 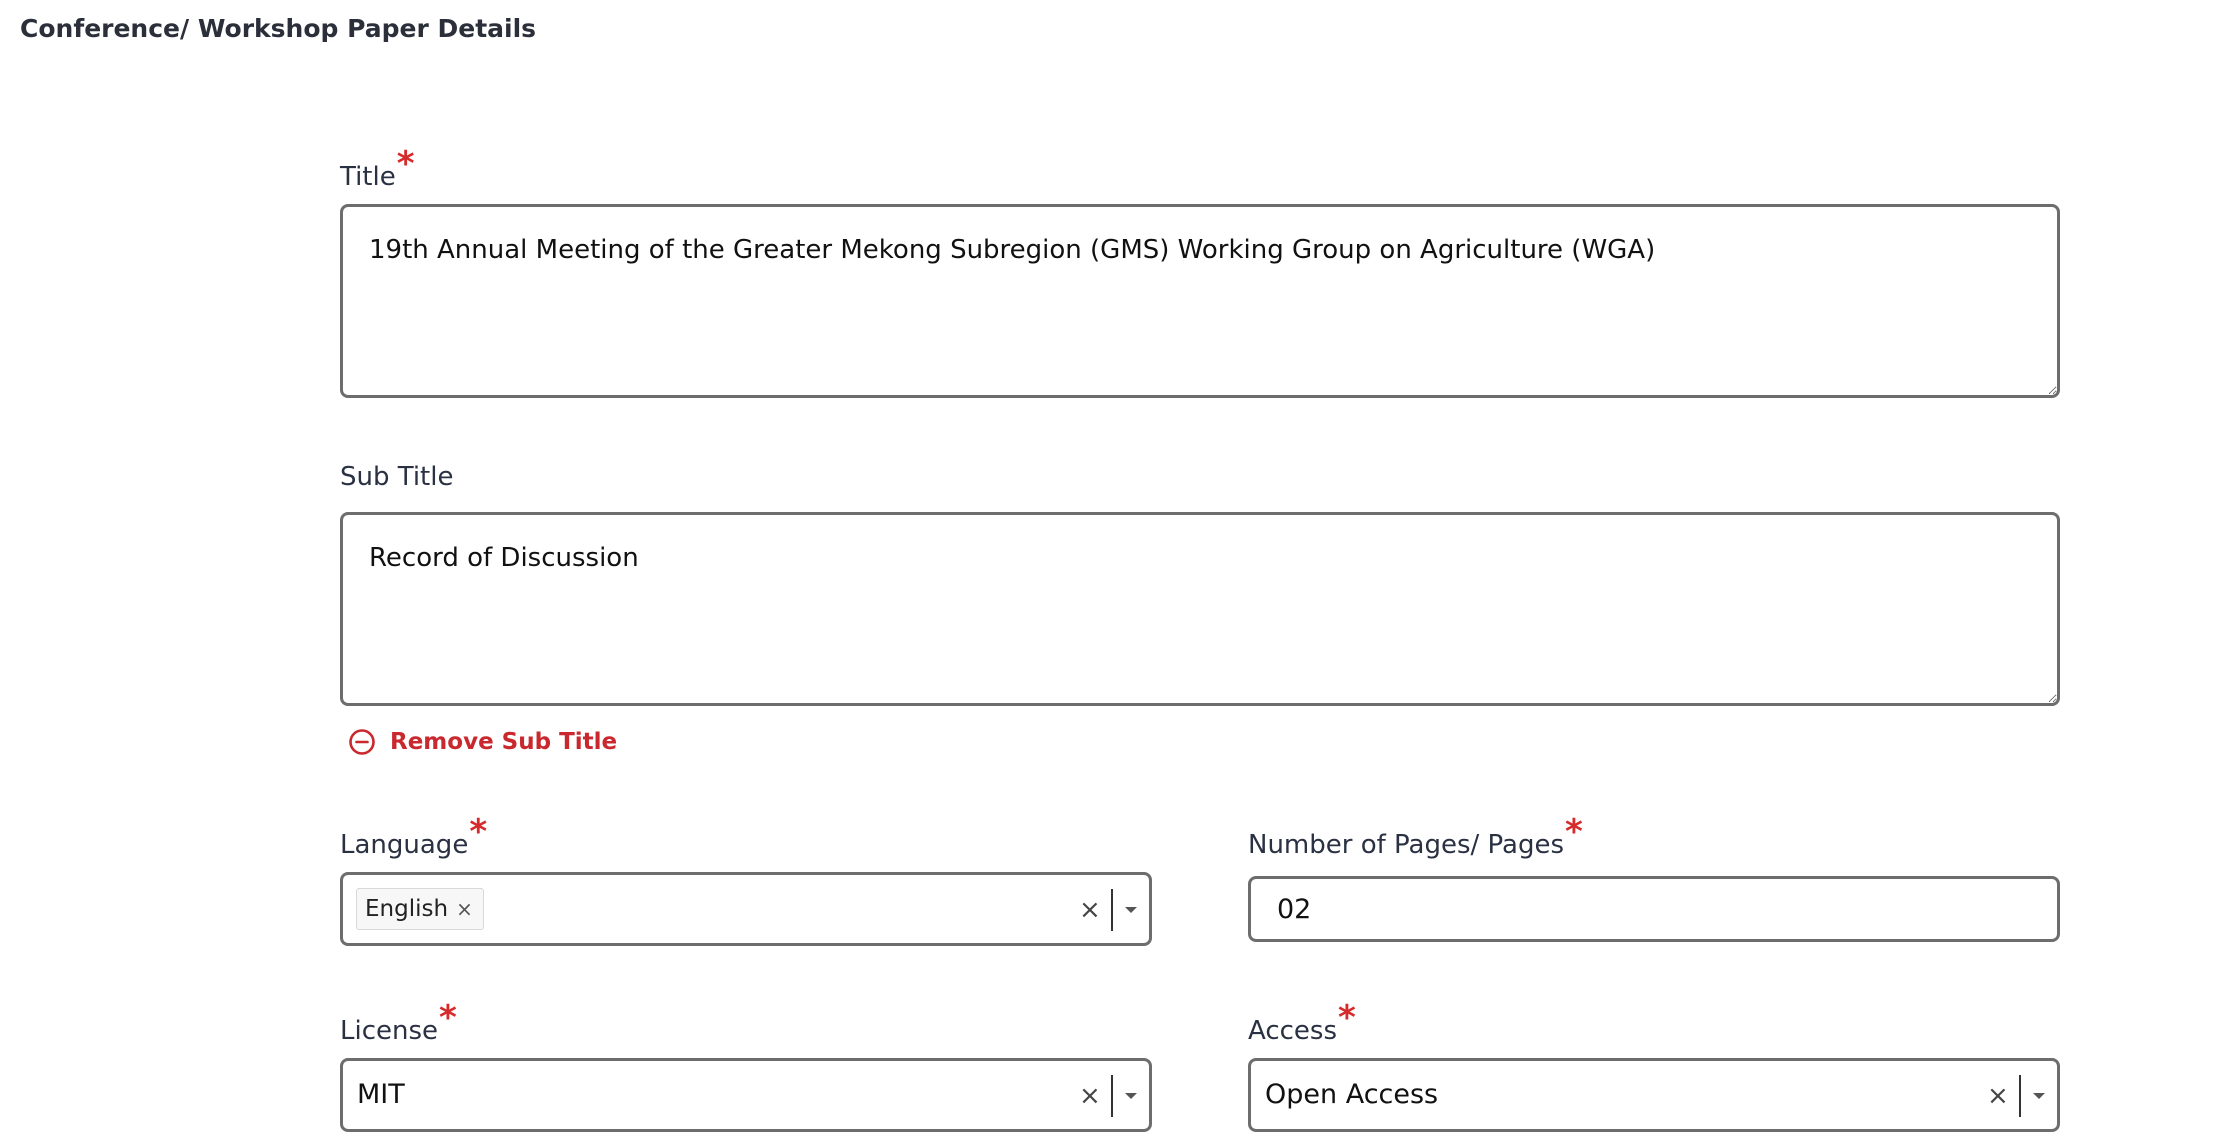 What do you see at coordinates (746, 909) in the screenshot?
I see `language-select: English × ×` at bounding box center [746, 909].